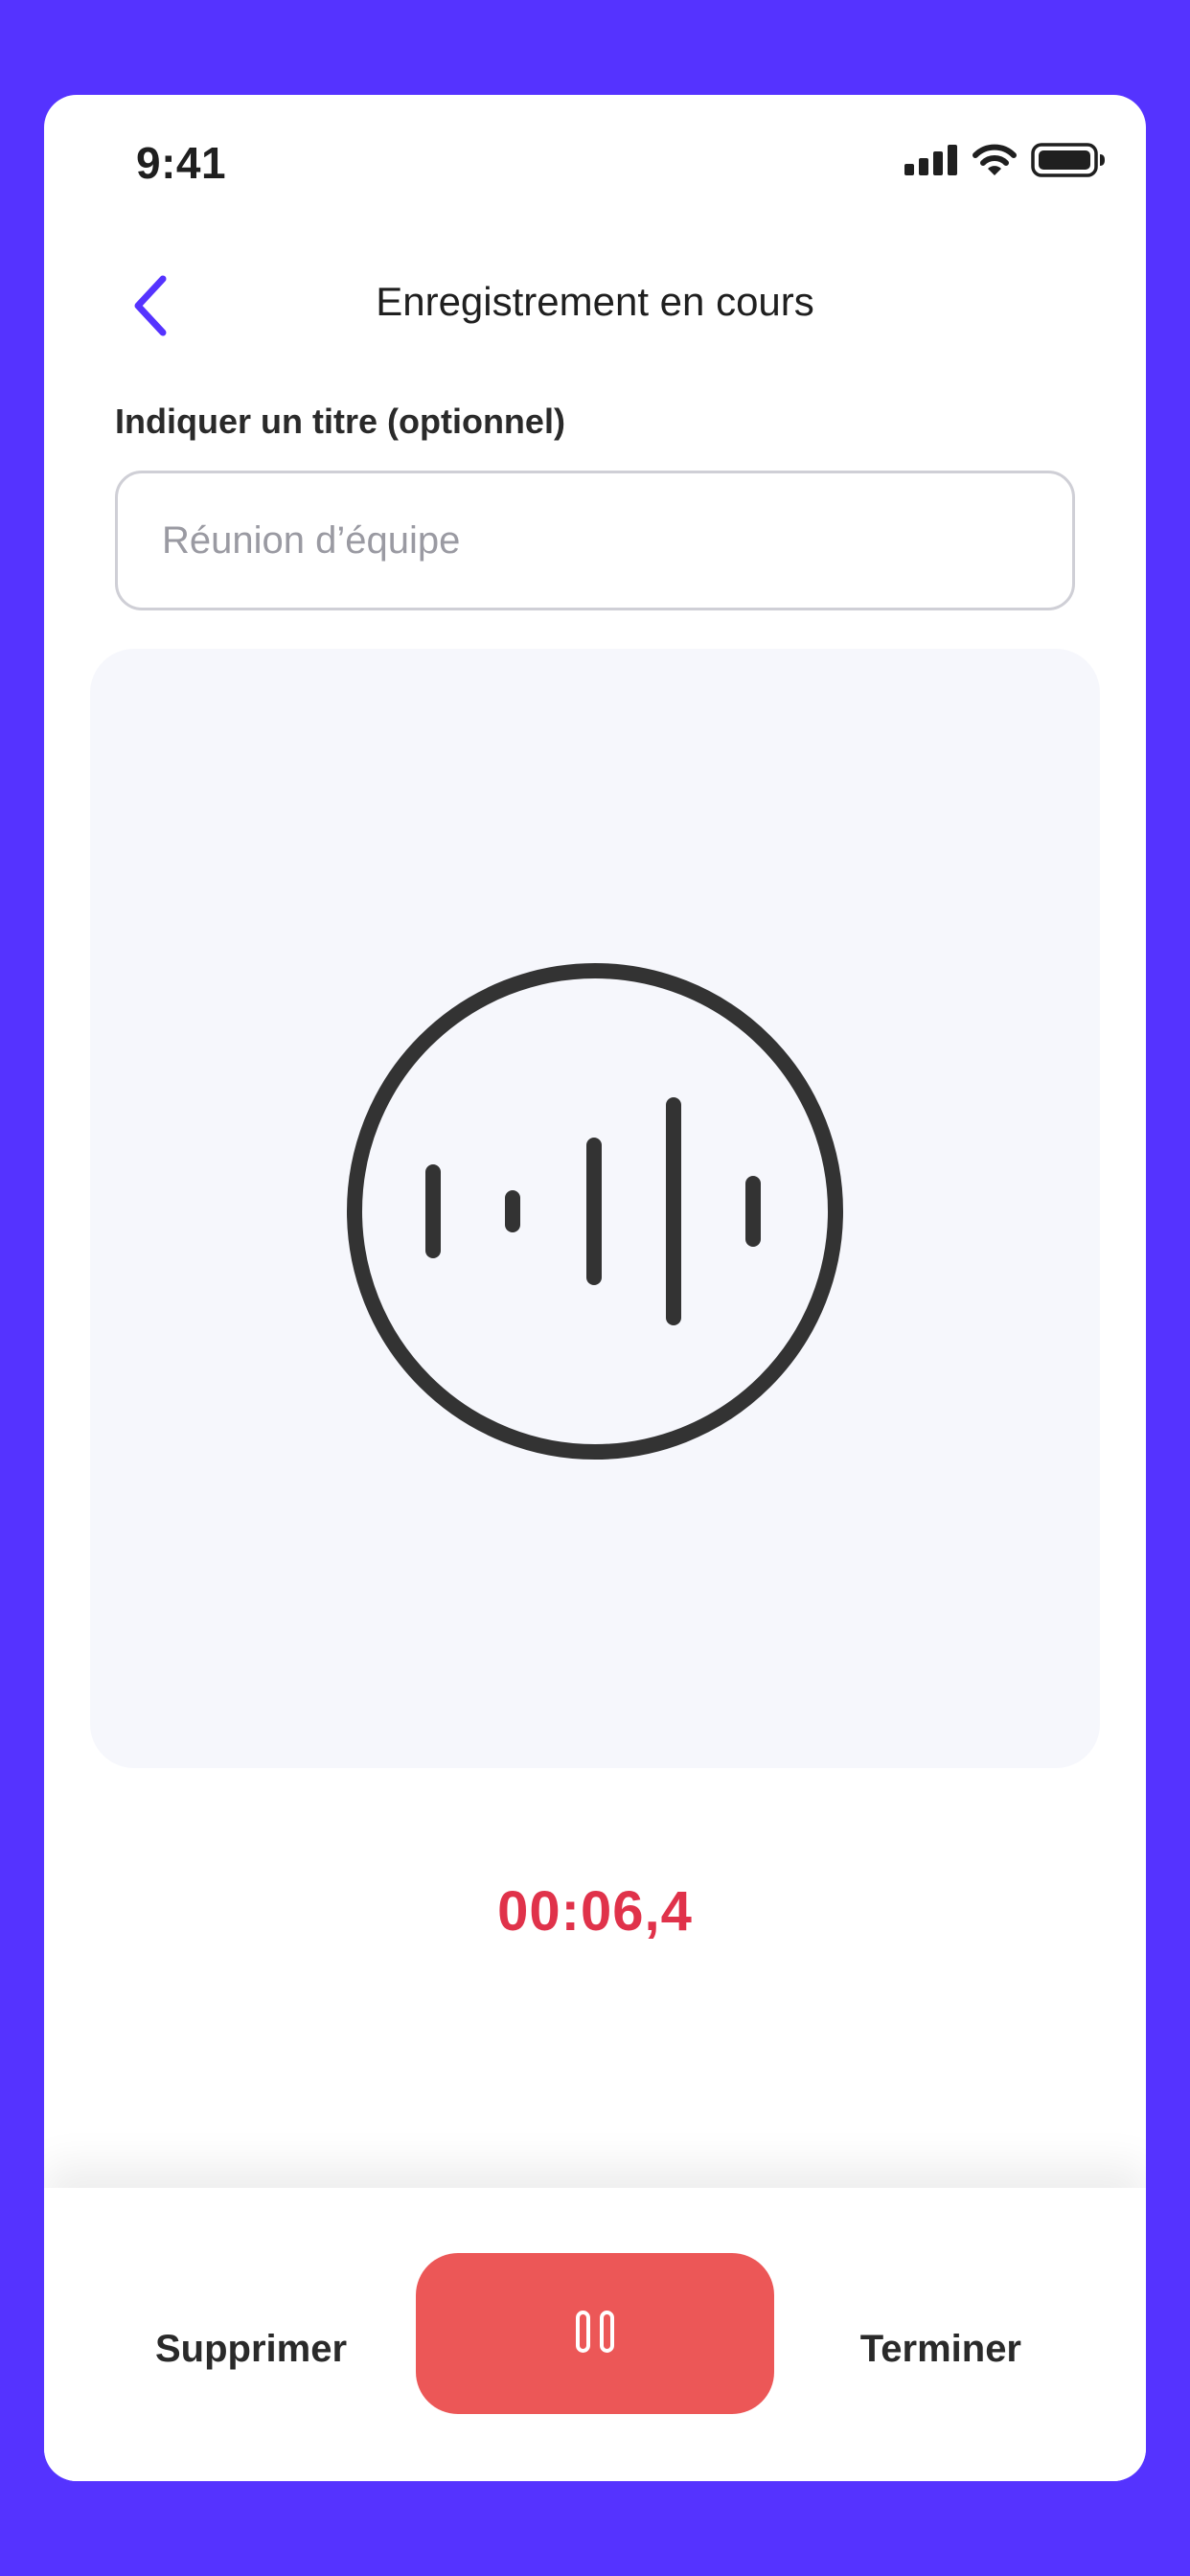 Image resolution: width=1190 pixels, height=2576 pixels. I want to click on battery-icon, so click(1069, 162).